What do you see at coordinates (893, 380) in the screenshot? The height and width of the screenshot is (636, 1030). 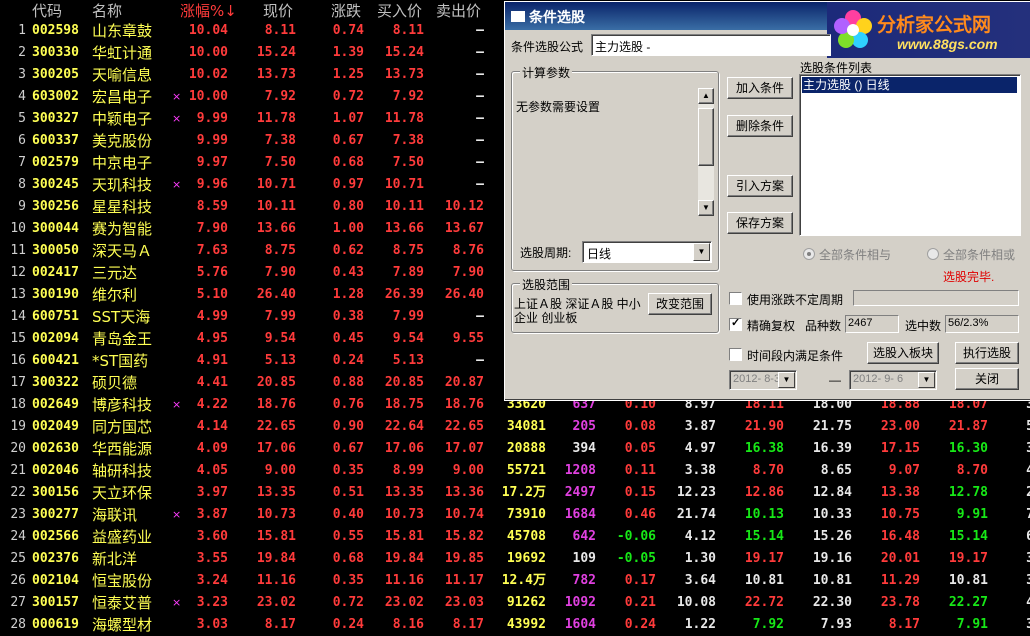 I see `date-to-field: 2012- 9- 6 ▼` at bounding box center [893, 380].